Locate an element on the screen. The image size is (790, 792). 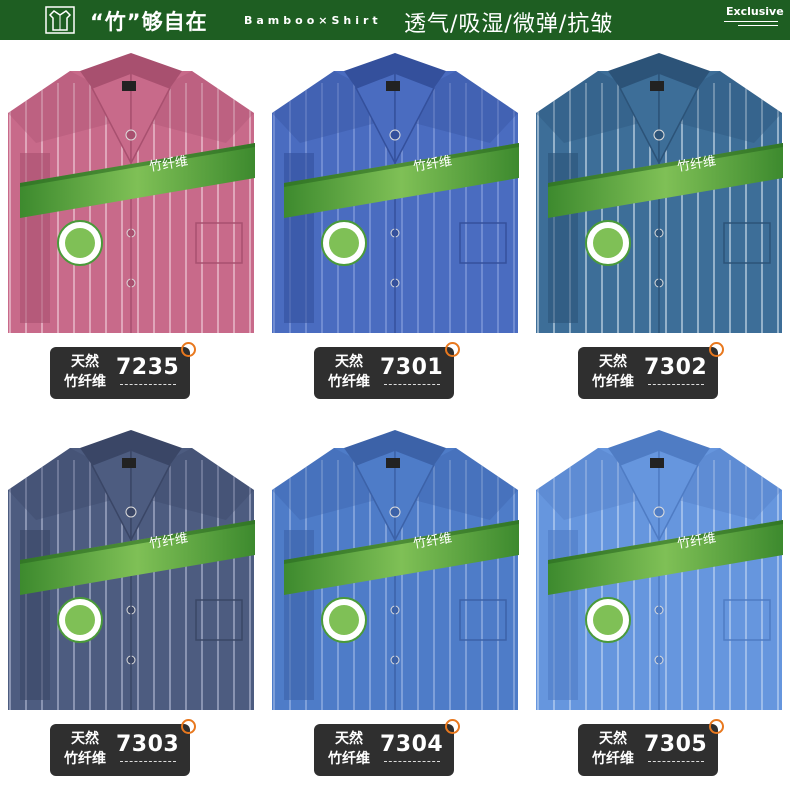
product-code: 7235 is located at coordinates (148, 367).